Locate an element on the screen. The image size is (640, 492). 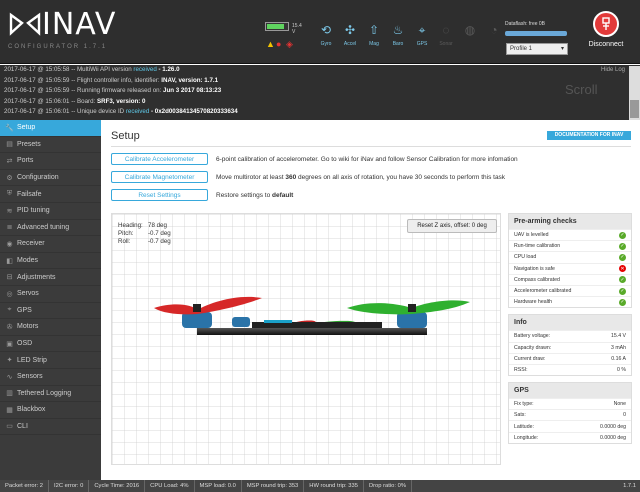
prearm-check-row: Hardware health ✓ is located at coordinates (570, 301).